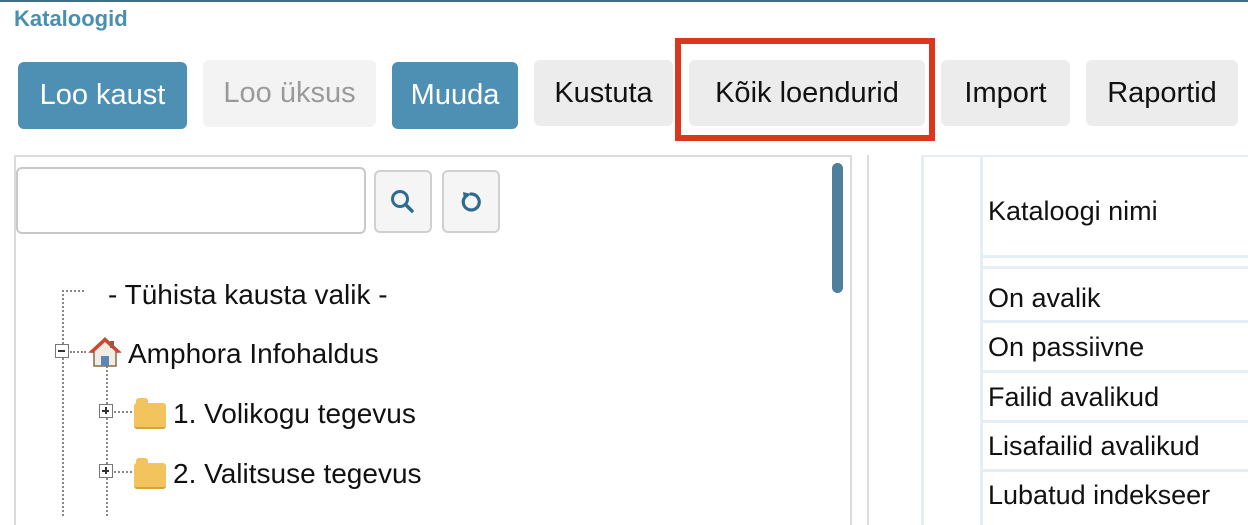 The width and height of the screenshot is (1248, 525). Describe the element at coordinates (1162, 93) in the screenshot. I see `reports-button: Raportid` at that location.